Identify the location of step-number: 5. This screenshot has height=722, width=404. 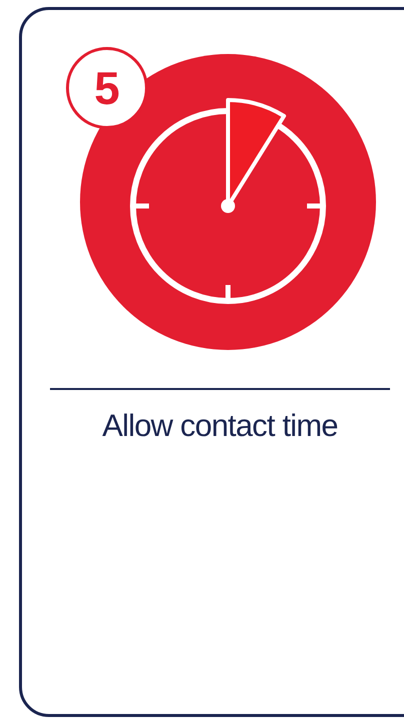
(107, 88).